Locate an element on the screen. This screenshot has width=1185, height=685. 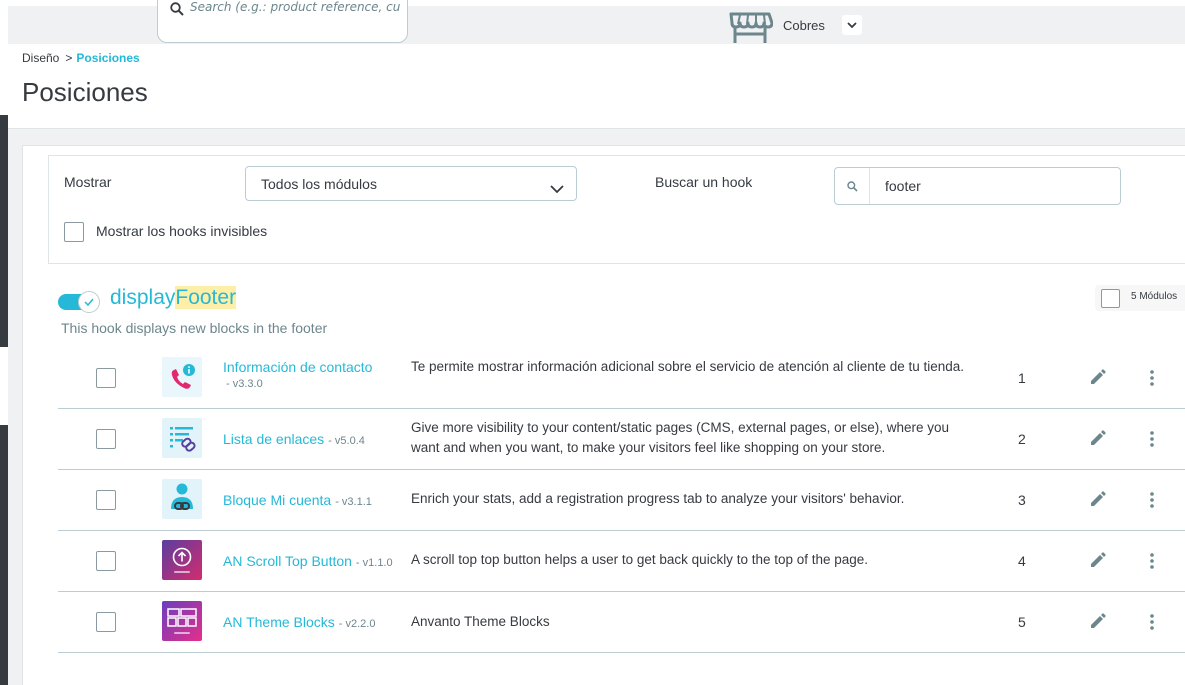
hook-name-prefix: display is located at coordinates (143, 297).